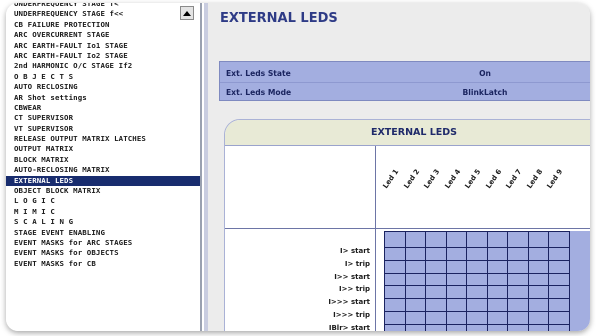 This screenshot has height=336, width=596. I want to click on property-value: On, so click(485, 73).